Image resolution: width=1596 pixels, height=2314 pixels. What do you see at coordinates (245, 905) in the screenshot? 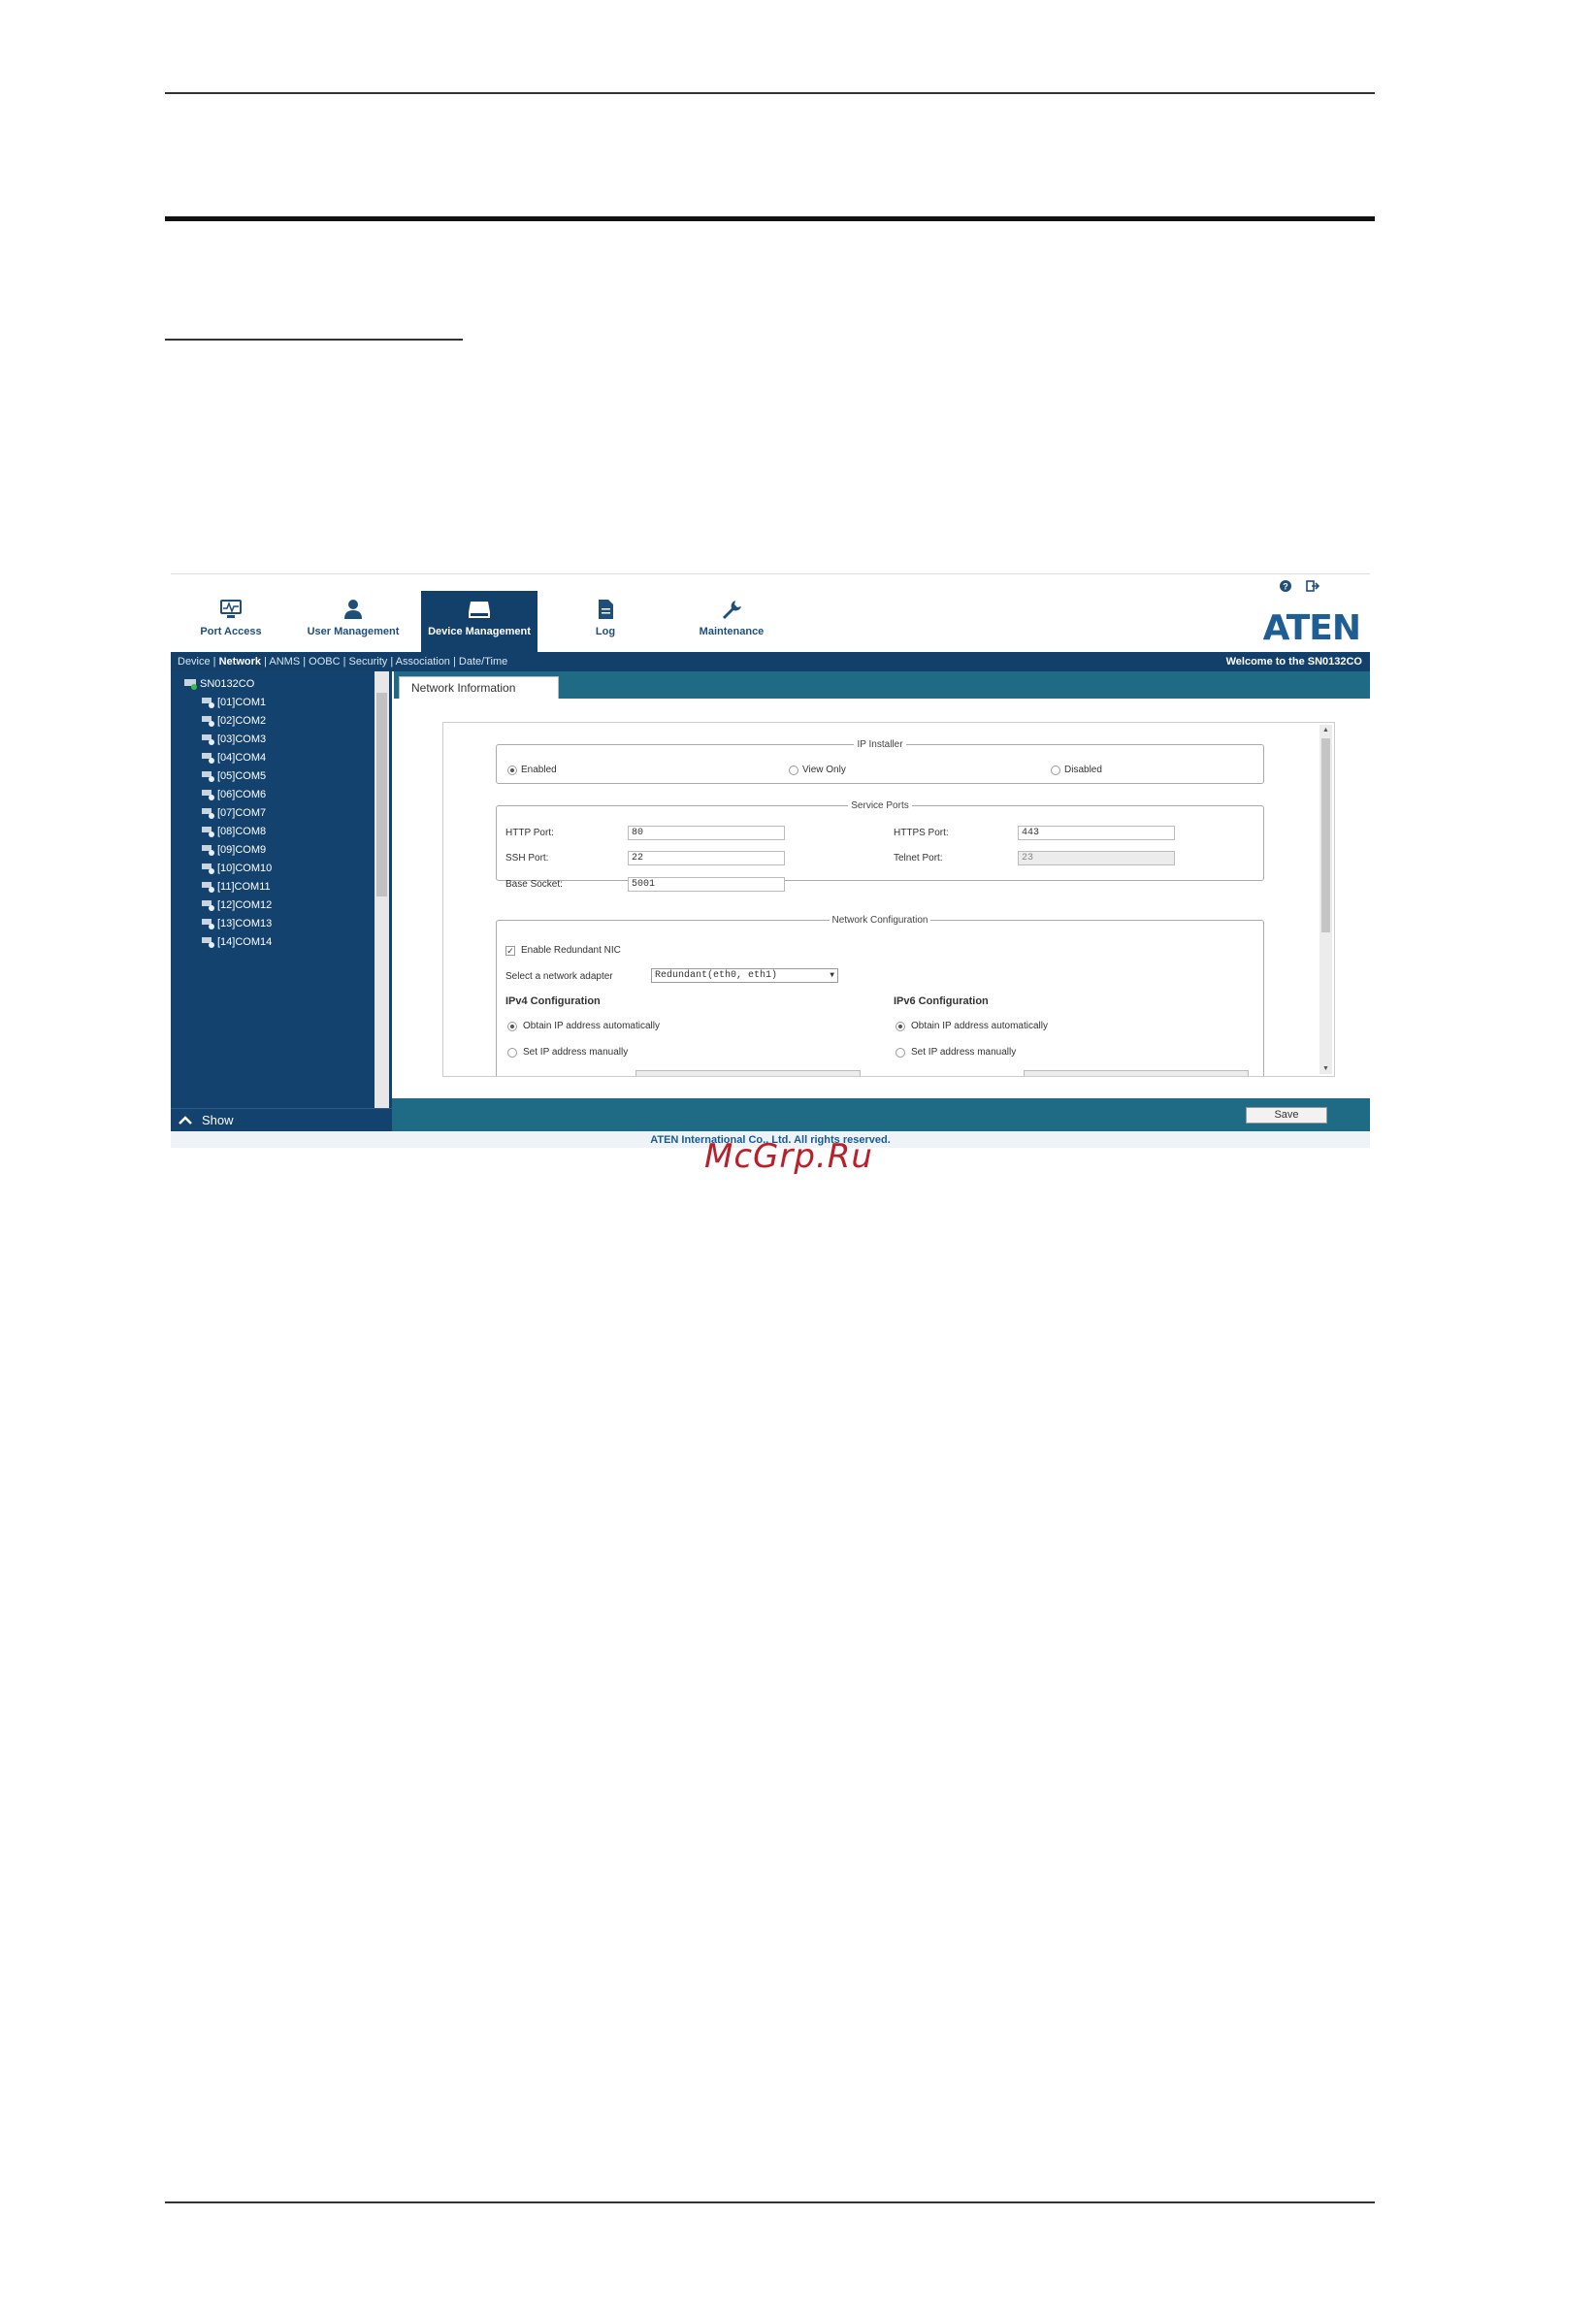
I see `tree-port-label: [12]COM12` at bounding box center [245, 905].